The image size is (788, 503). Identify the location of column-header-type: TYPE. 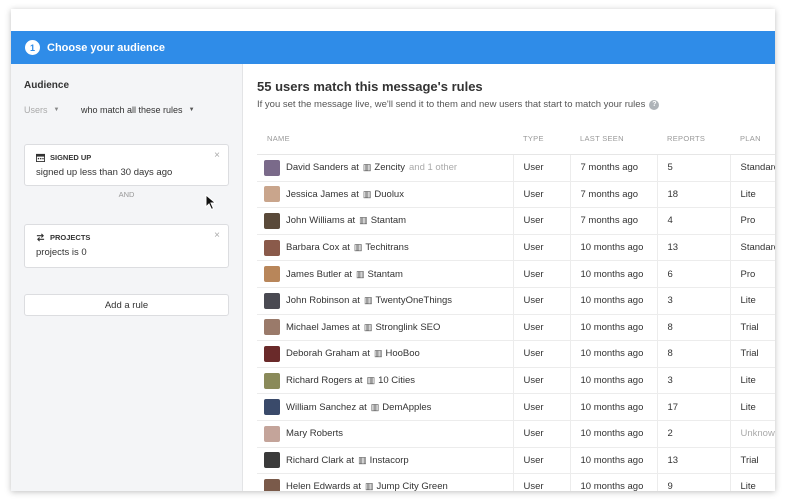
(541, 139).